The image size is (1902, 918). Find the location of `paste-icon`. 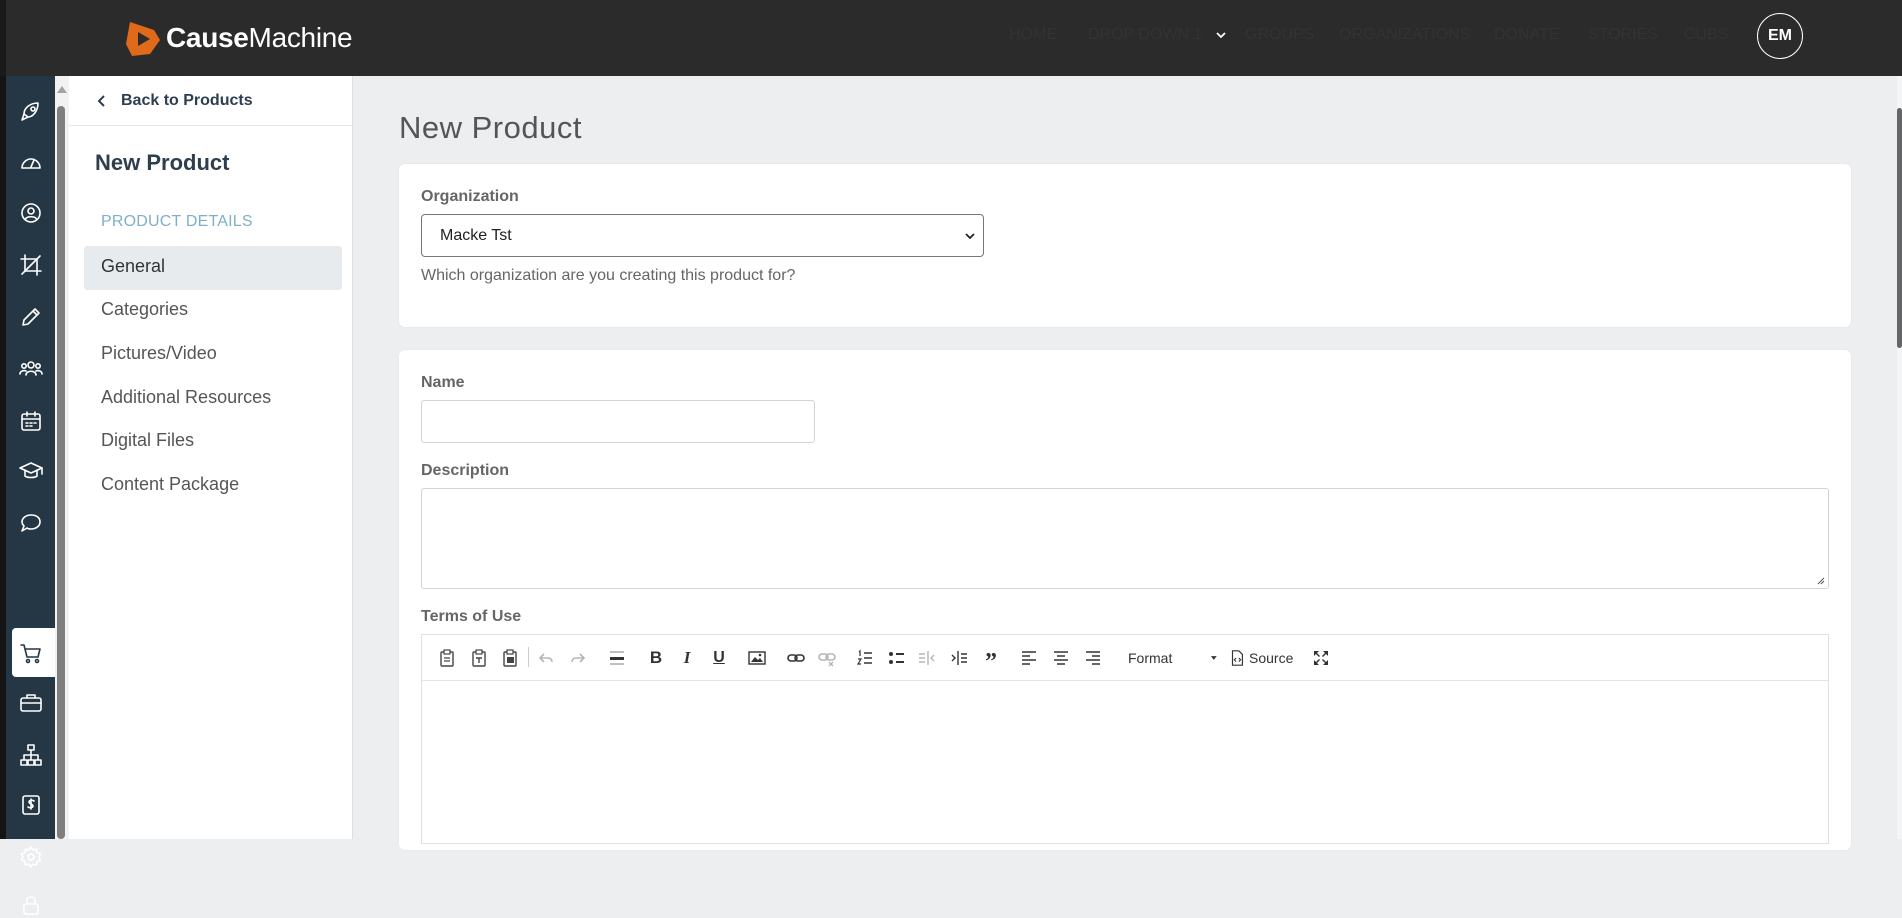

paste-icon is located at coordinates (447, 658).